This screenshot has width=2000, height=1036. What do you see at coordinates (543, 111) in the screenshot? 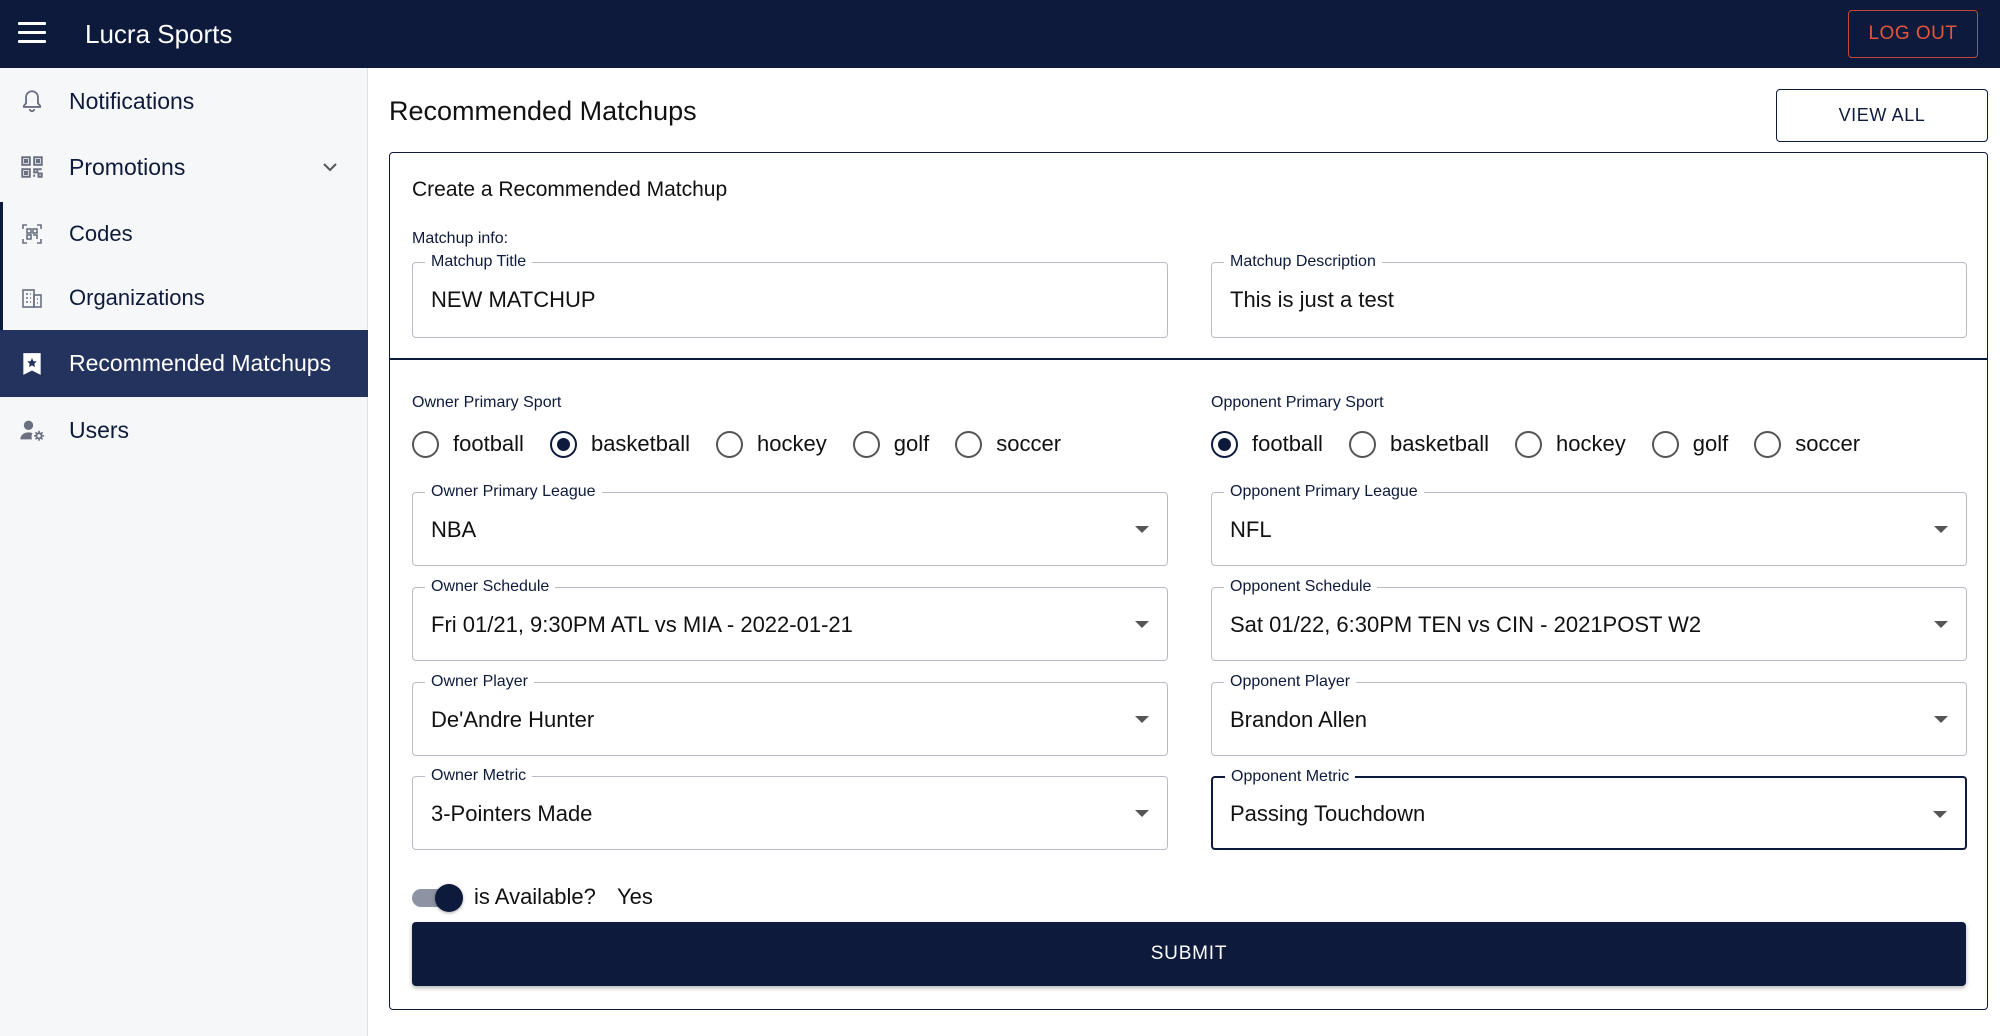
I see `page-title: Recommended Matchups` at bounding box center [543, 111].